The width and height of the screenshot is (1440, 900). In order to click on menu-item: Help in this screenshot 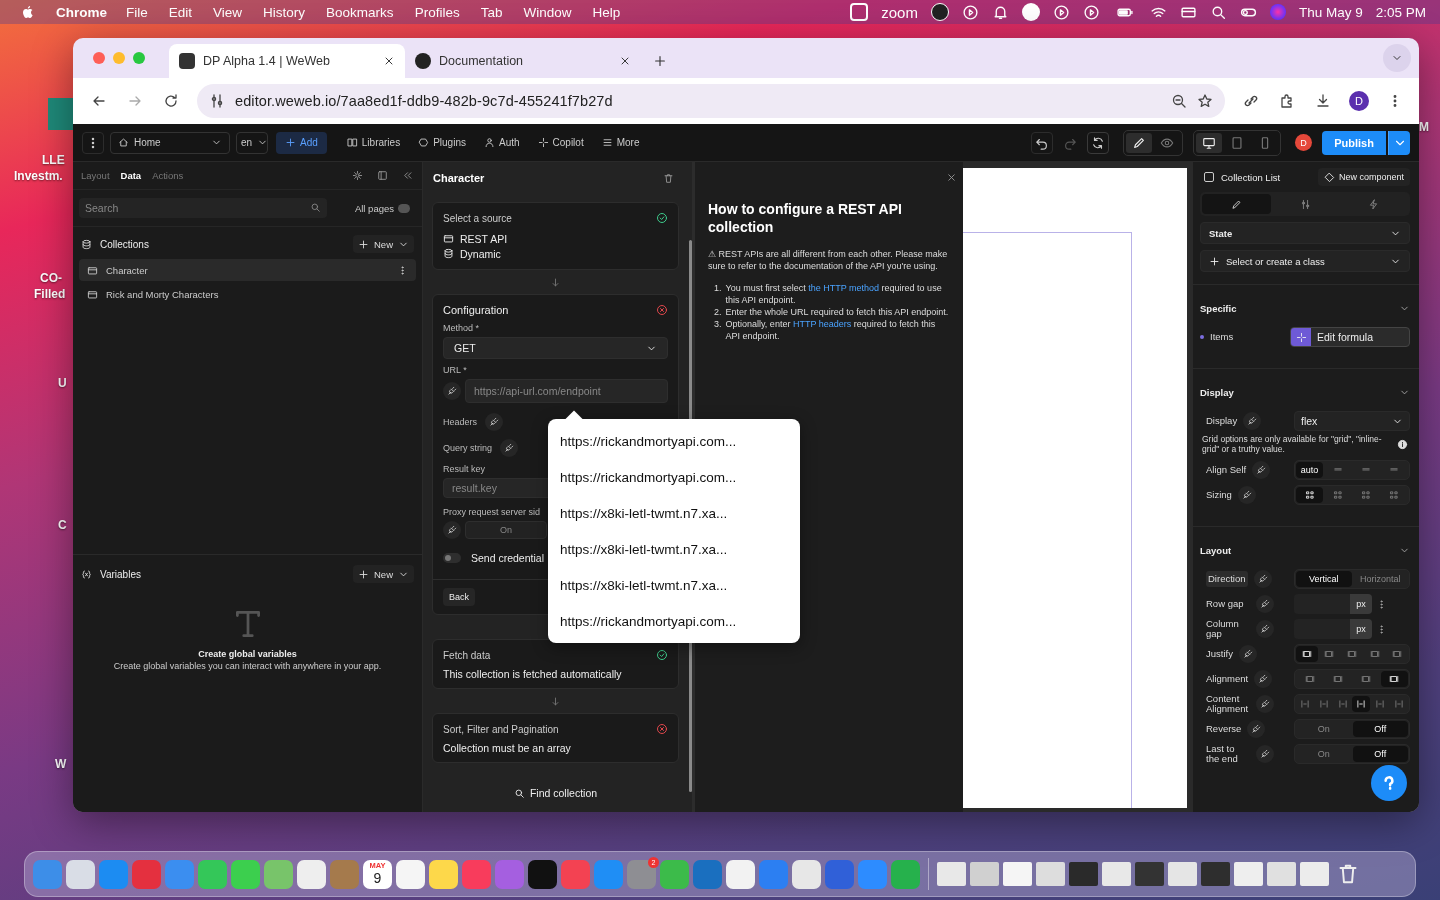, I will do `click(606, 12)`.